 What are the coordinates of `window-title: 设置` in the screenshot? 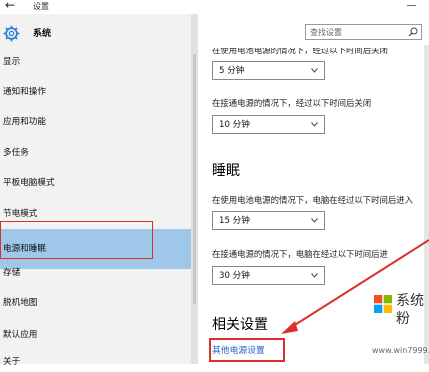 It's located at (41, 6).